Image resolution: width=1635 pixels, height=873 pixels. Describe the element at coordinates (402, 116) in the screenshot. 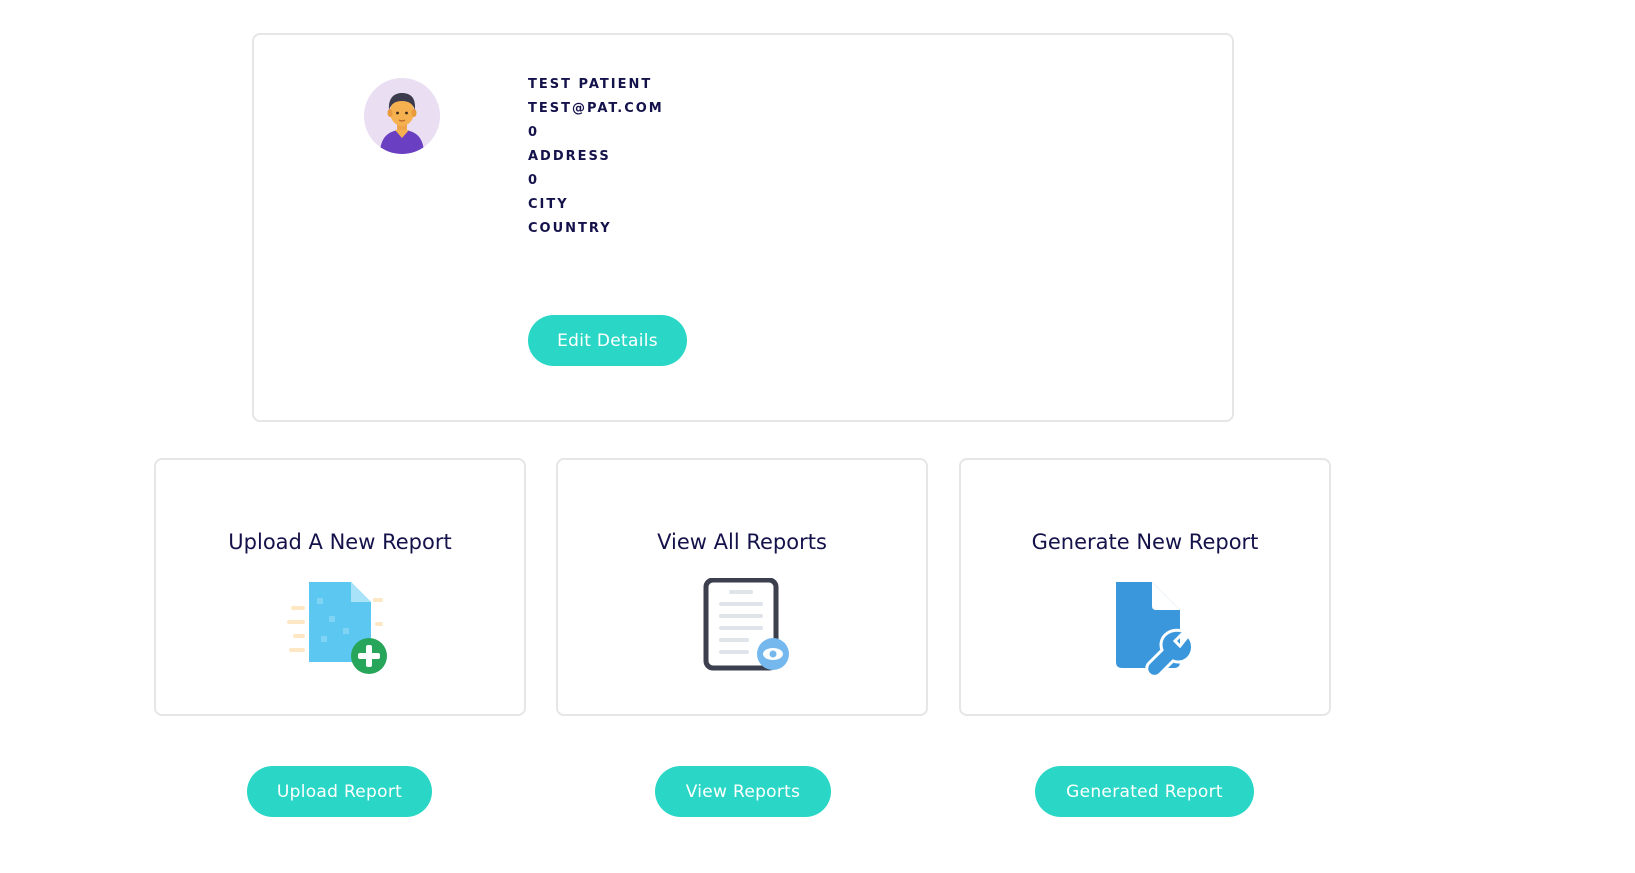

I see `user-avatar-icon` at that location.